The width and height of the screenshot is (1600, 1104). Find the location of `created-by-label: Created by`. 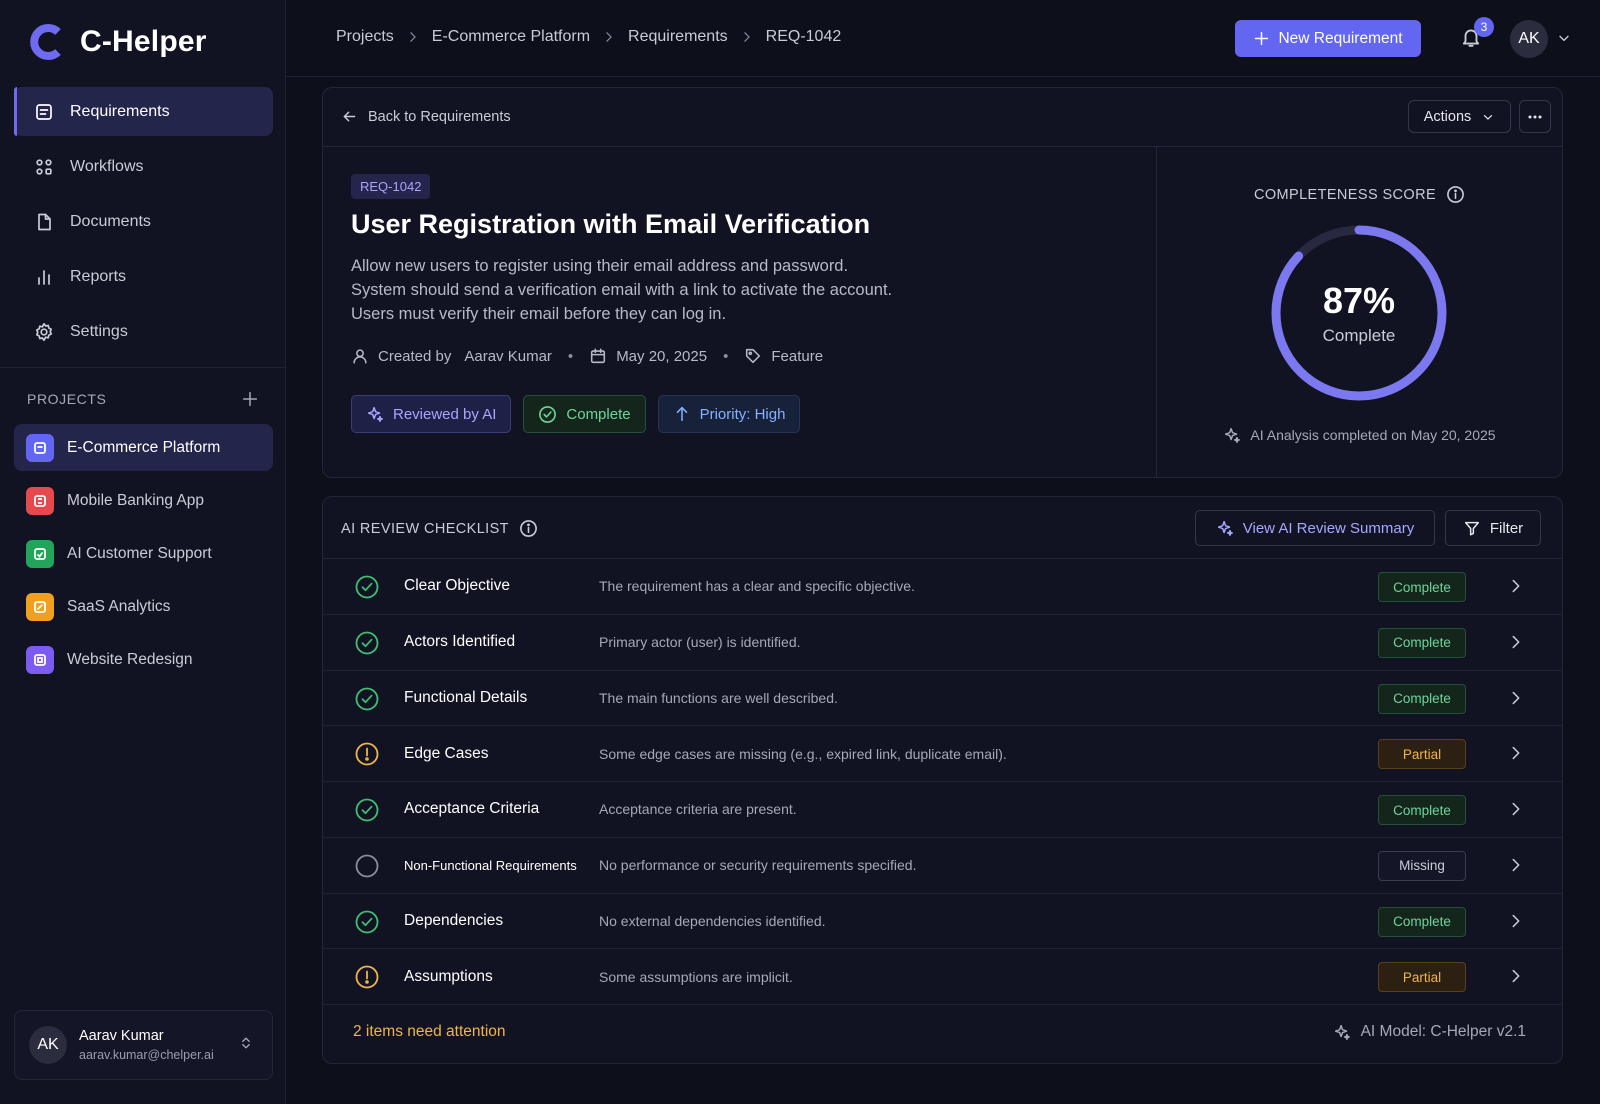

created-by-label: Created by is located at coordinates (415, 356).